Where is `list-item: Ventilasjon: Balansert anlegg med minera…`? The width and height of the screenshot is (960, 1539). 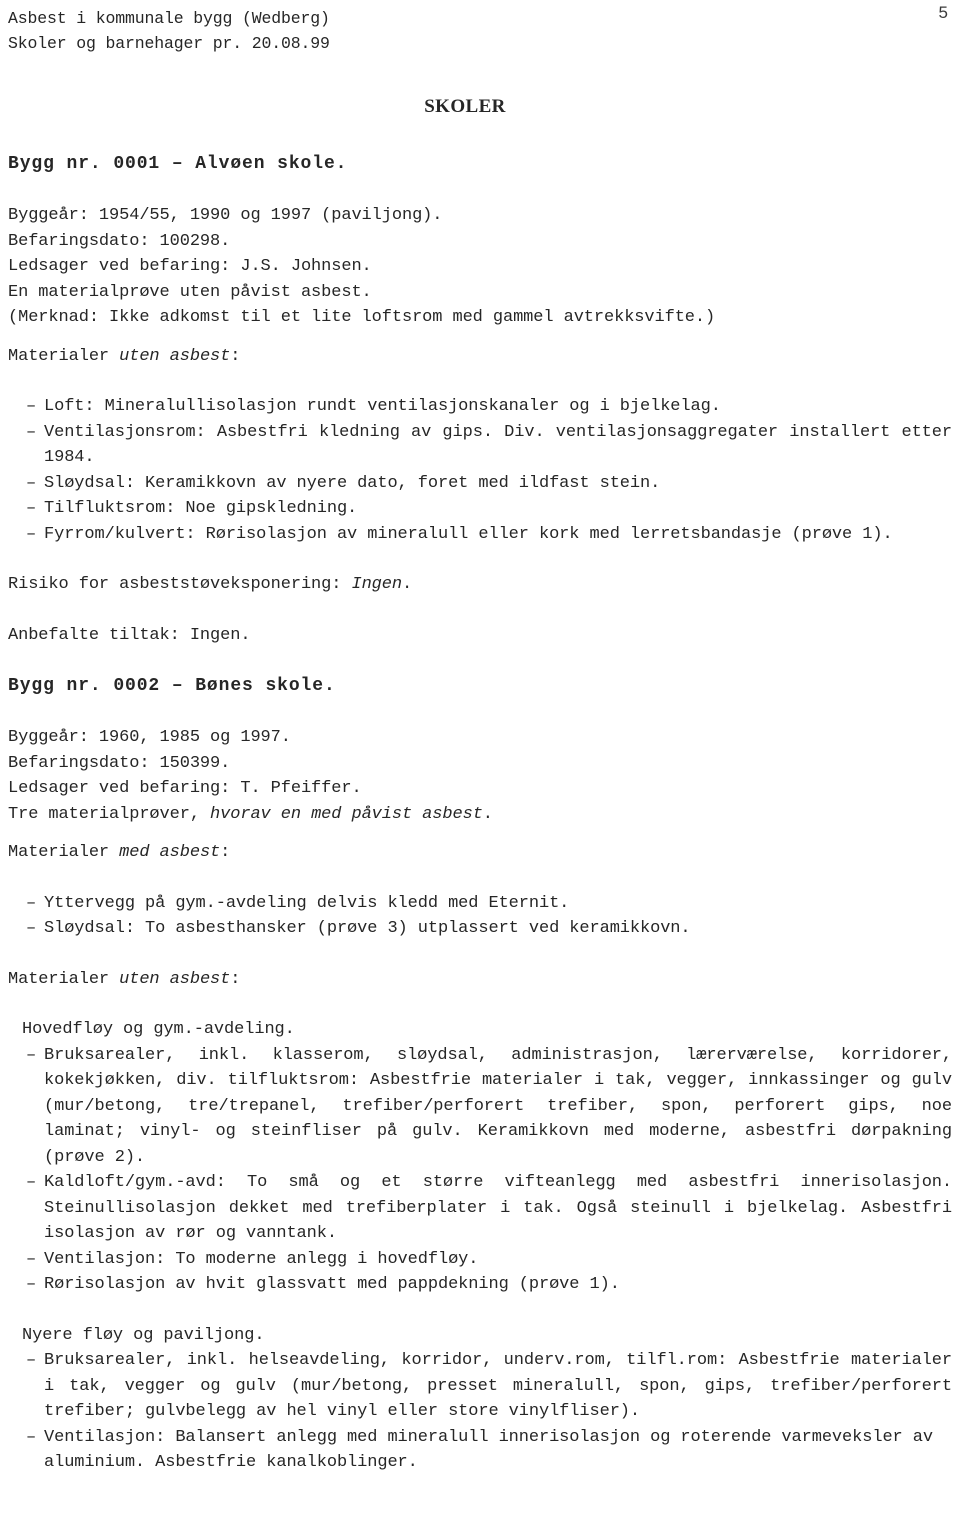 list-item: Ventilasjon: Balansert anlegg med minera… is located at coordinates (487, 1450).